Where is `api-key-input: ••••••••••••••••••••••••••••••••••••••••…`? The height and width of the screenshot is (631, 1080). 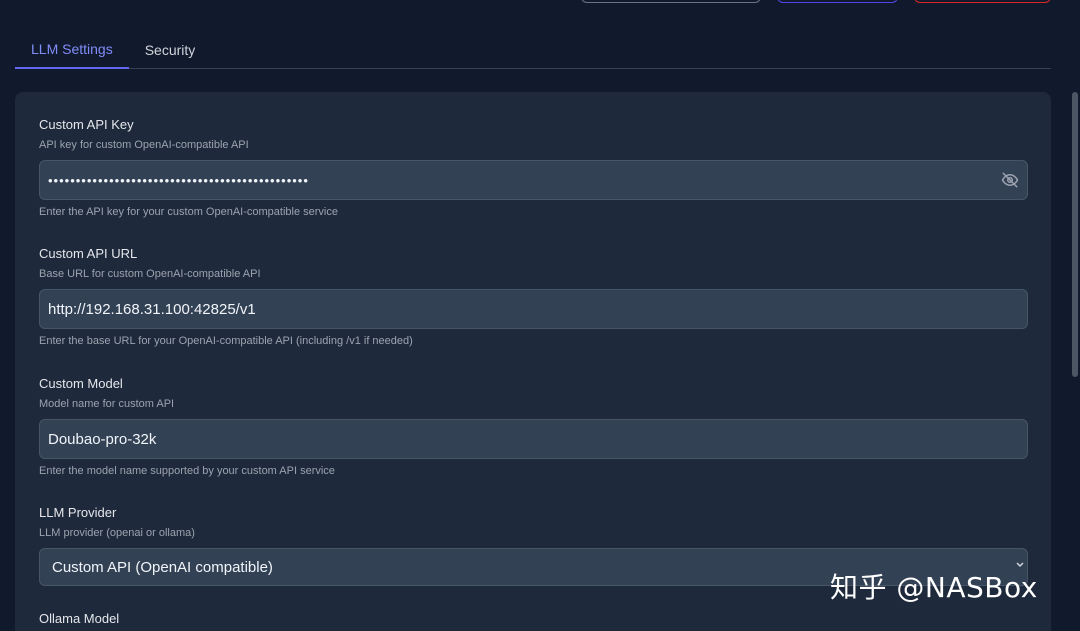 api-key-input: ••••••••••••••••••••••••••••••••••••••••… is located at coordinates (533, 180).